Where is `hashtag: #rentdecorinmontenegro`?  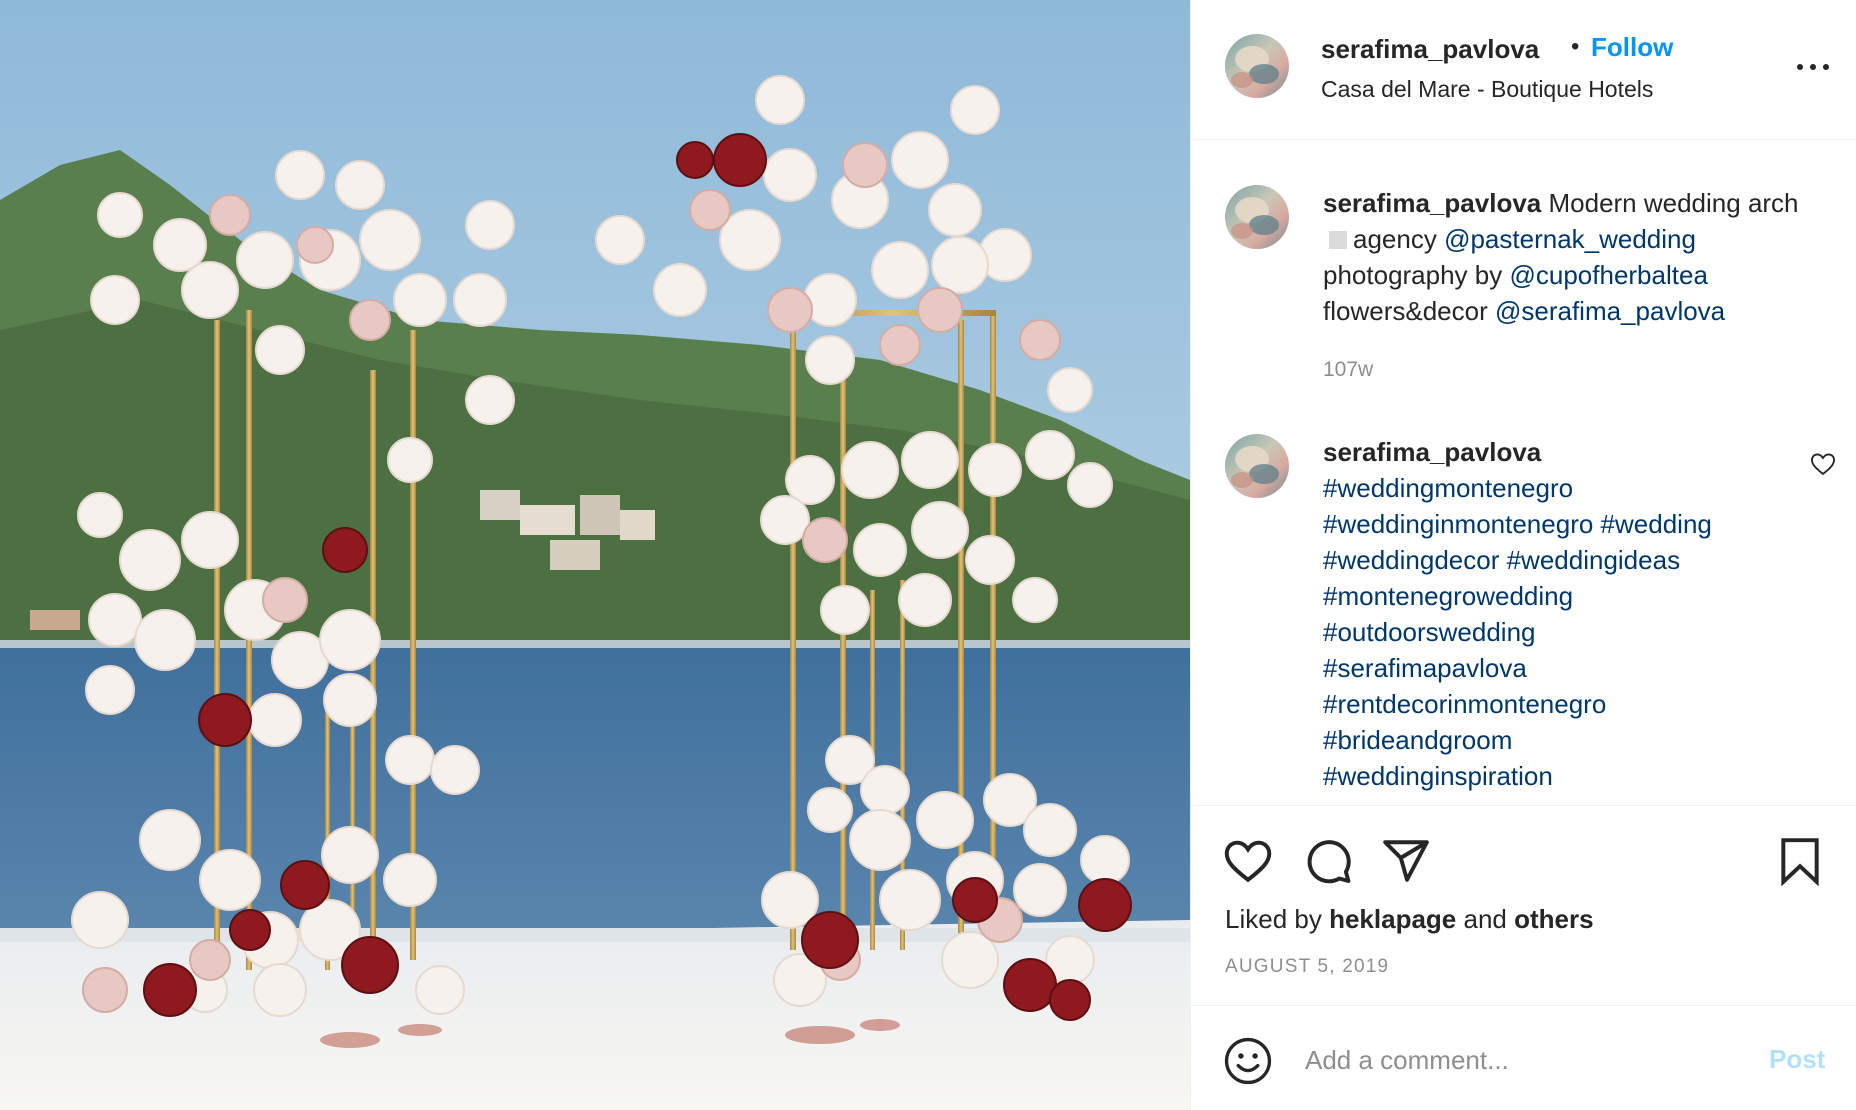
hashtag: #rentdecorinmontenegro is located at coordinates (1464, 704).